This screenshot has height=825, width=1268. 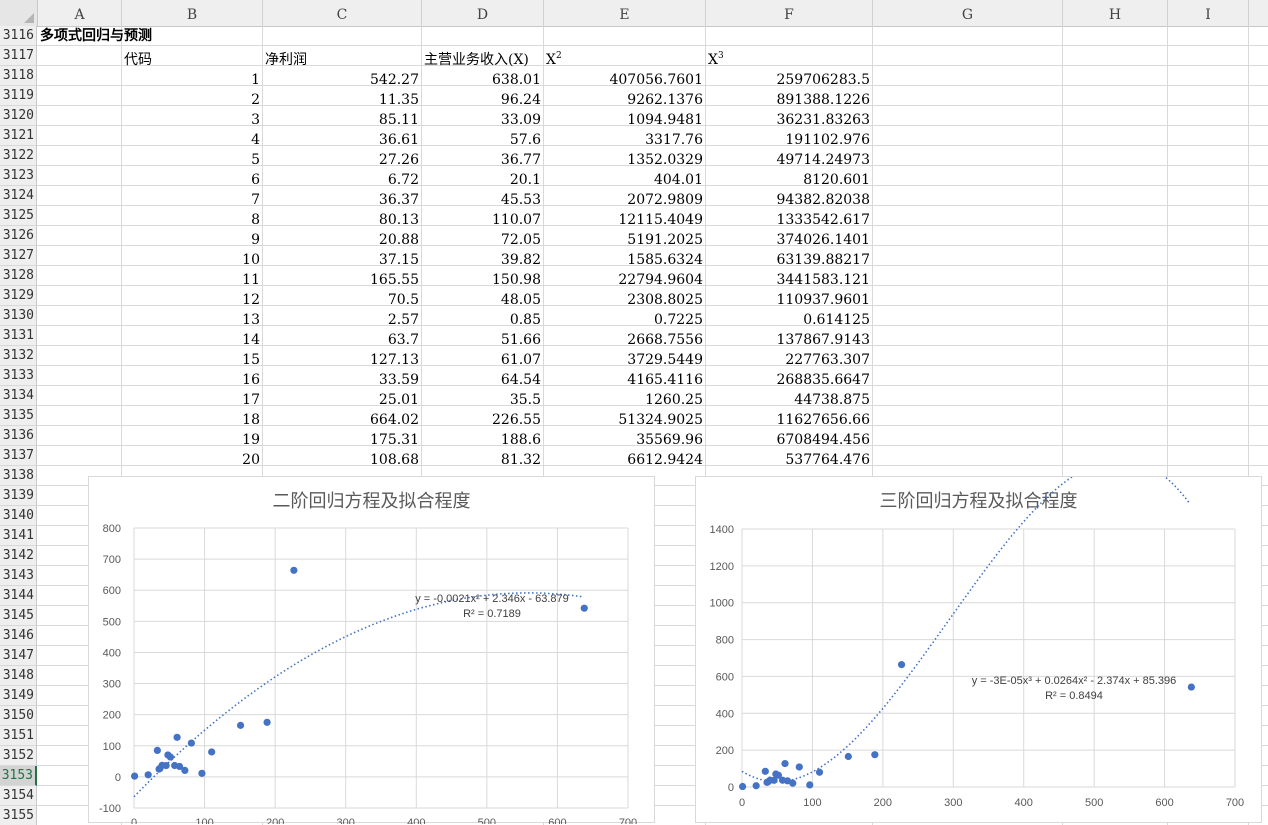 What do you see at coordinates (624, 380) in the screenshot?
I see `data-cell-x2: 4165.4116` at bounding box center [624, 380].